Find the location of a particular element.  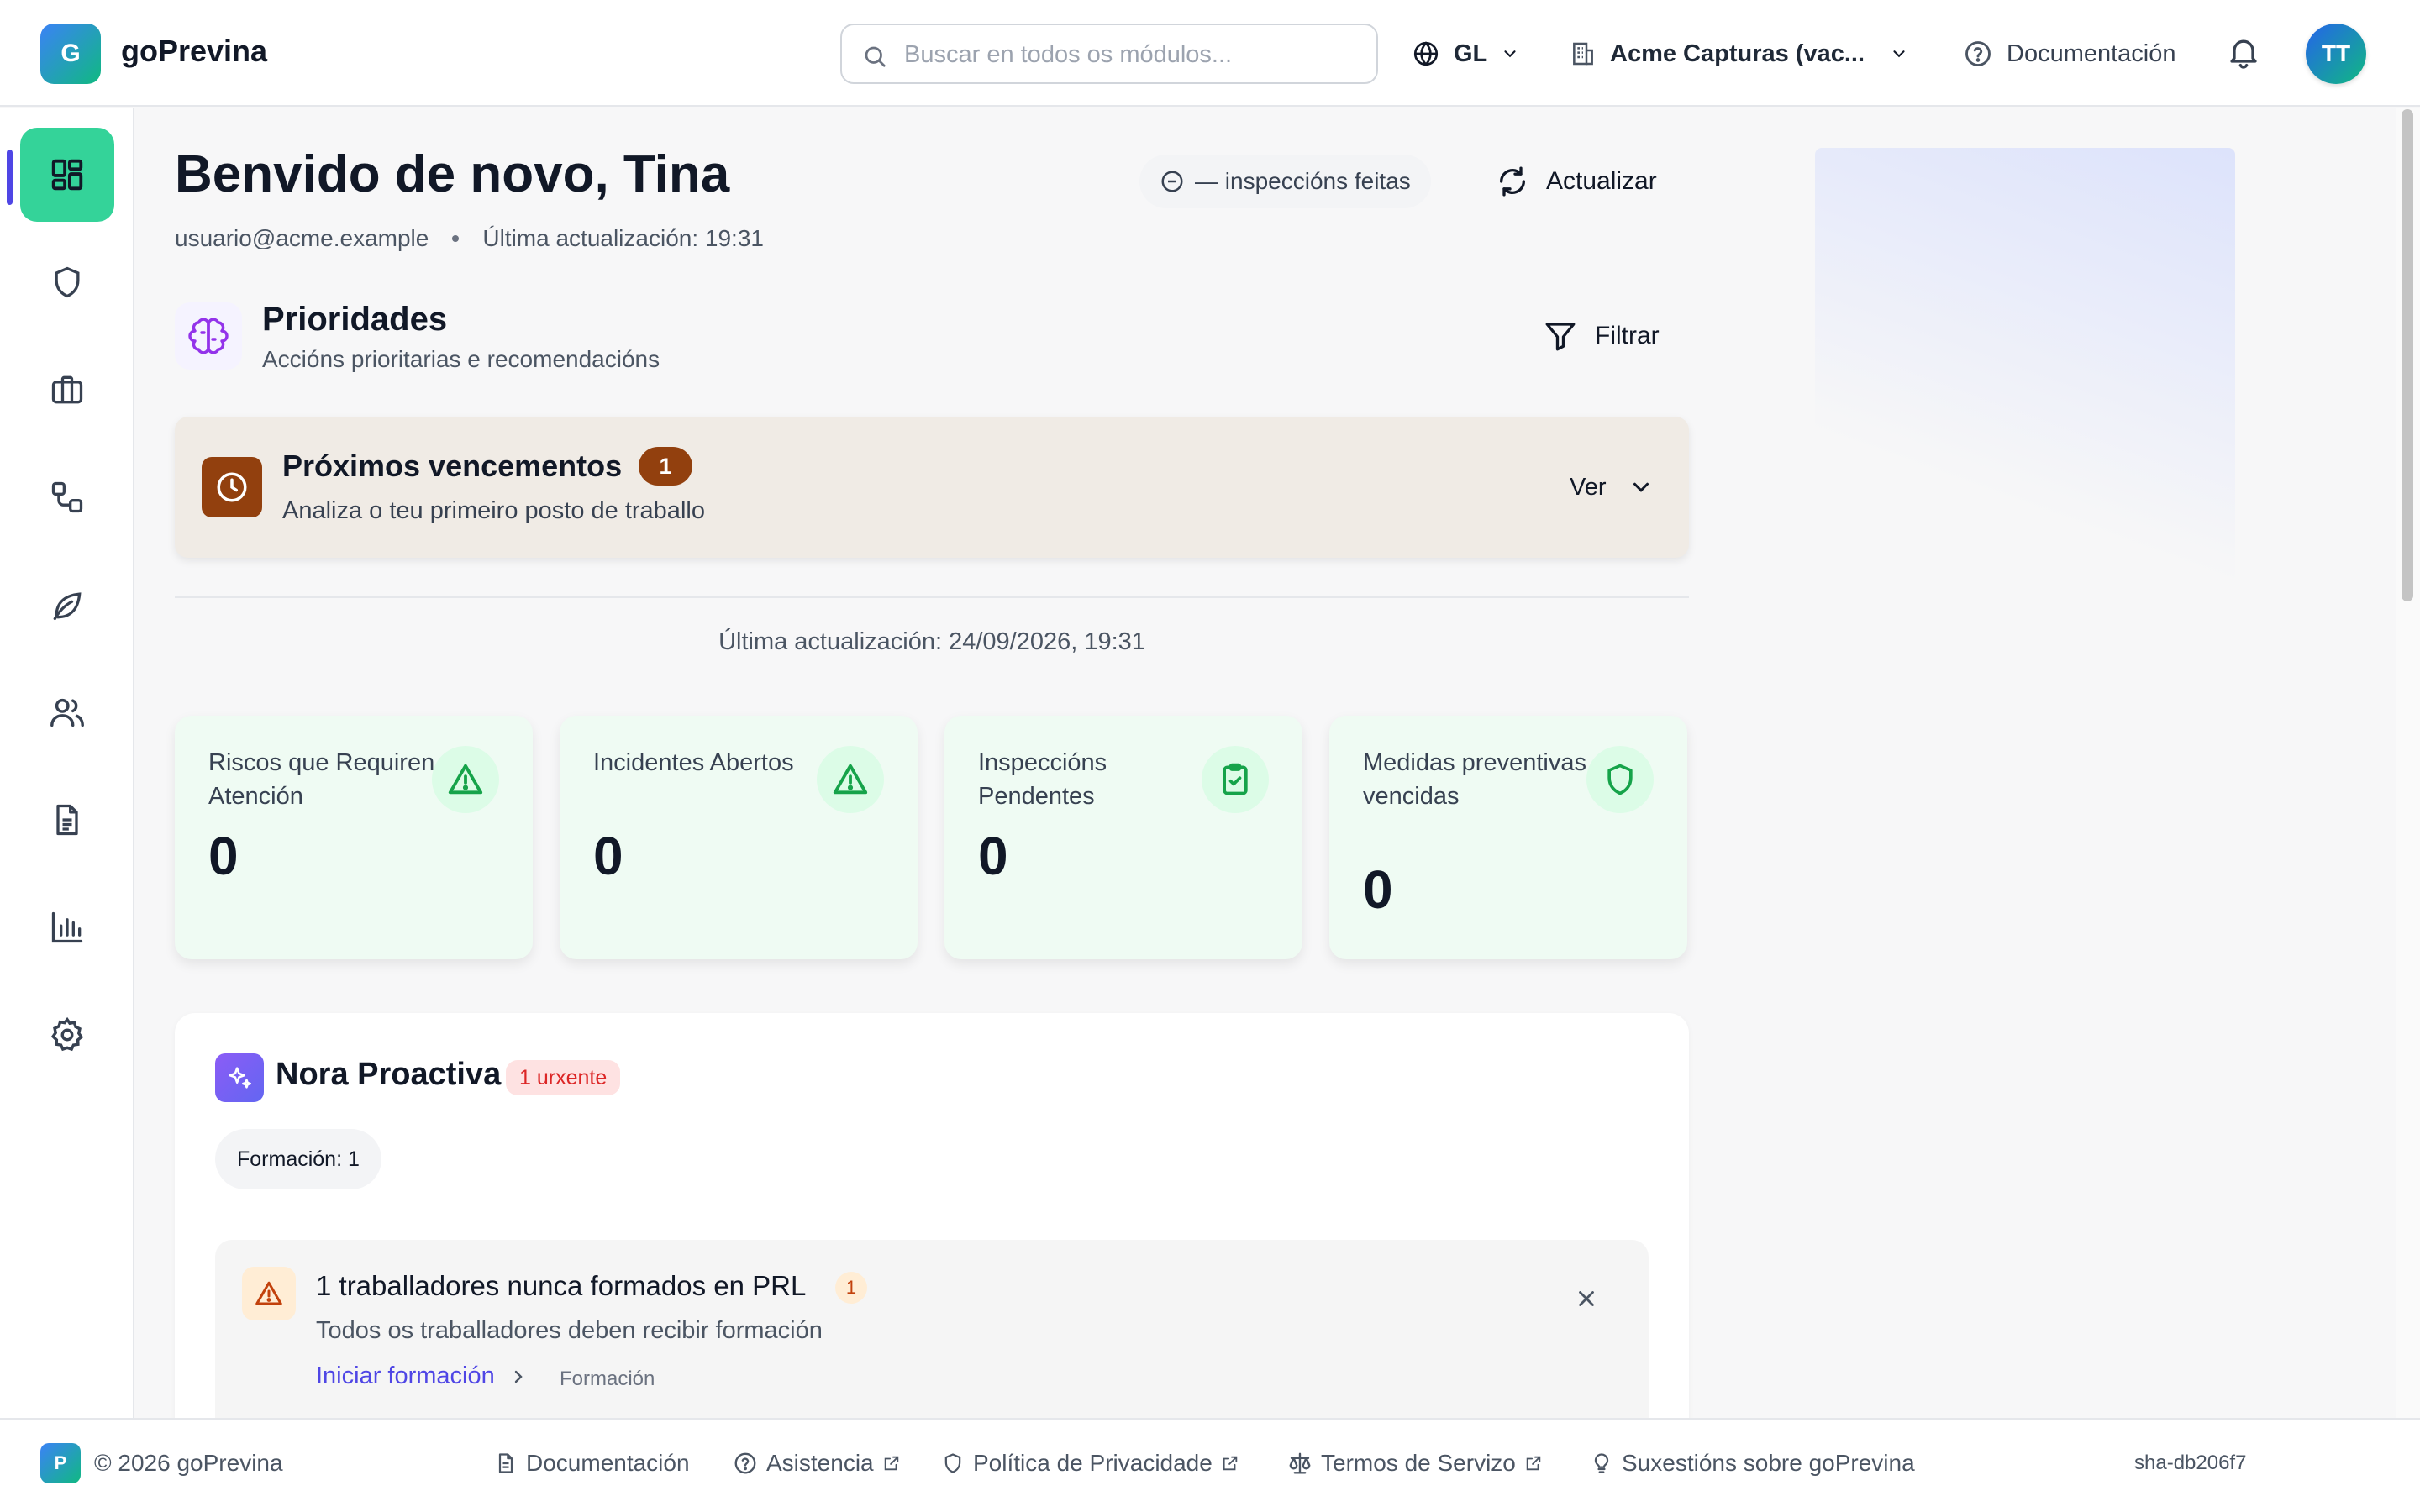

footer-link-label: Documentación is located at coordinates (608, 1463).